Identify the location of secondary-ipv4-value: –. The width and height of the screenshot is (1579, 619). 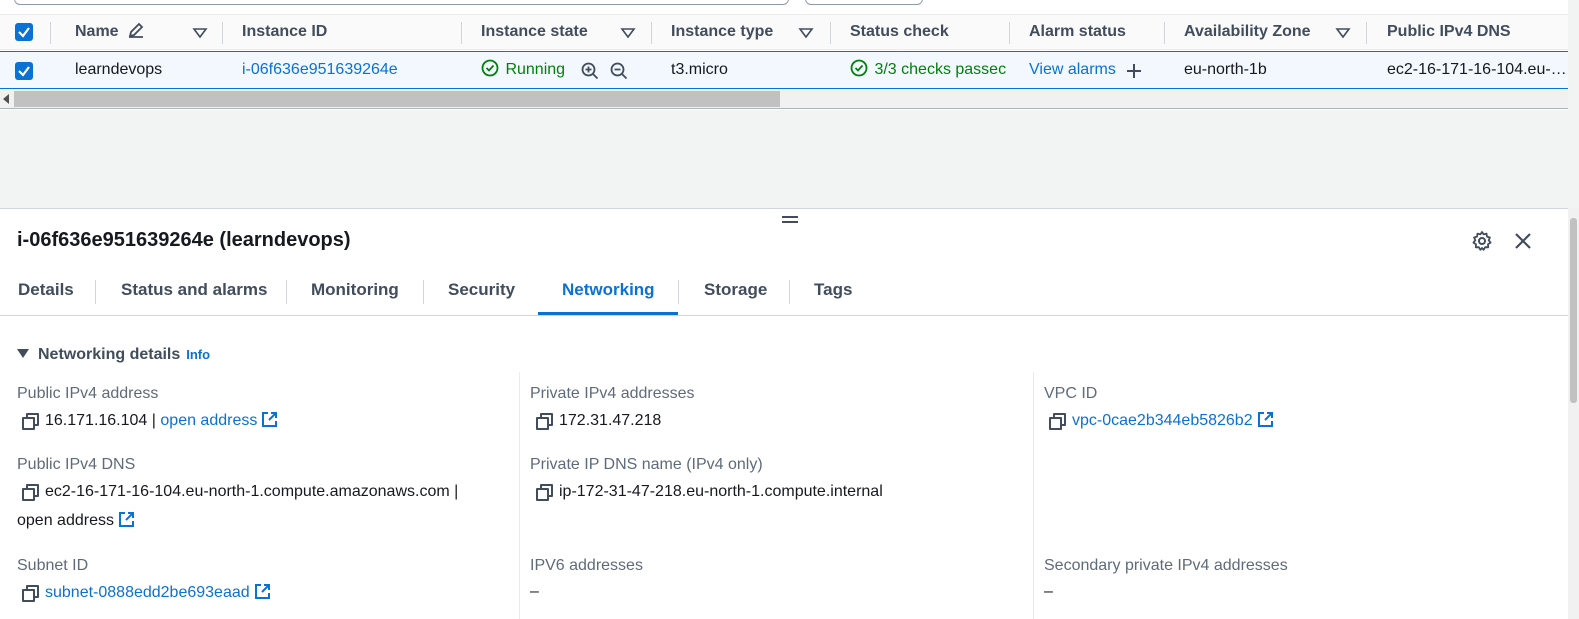
(1048, 591).